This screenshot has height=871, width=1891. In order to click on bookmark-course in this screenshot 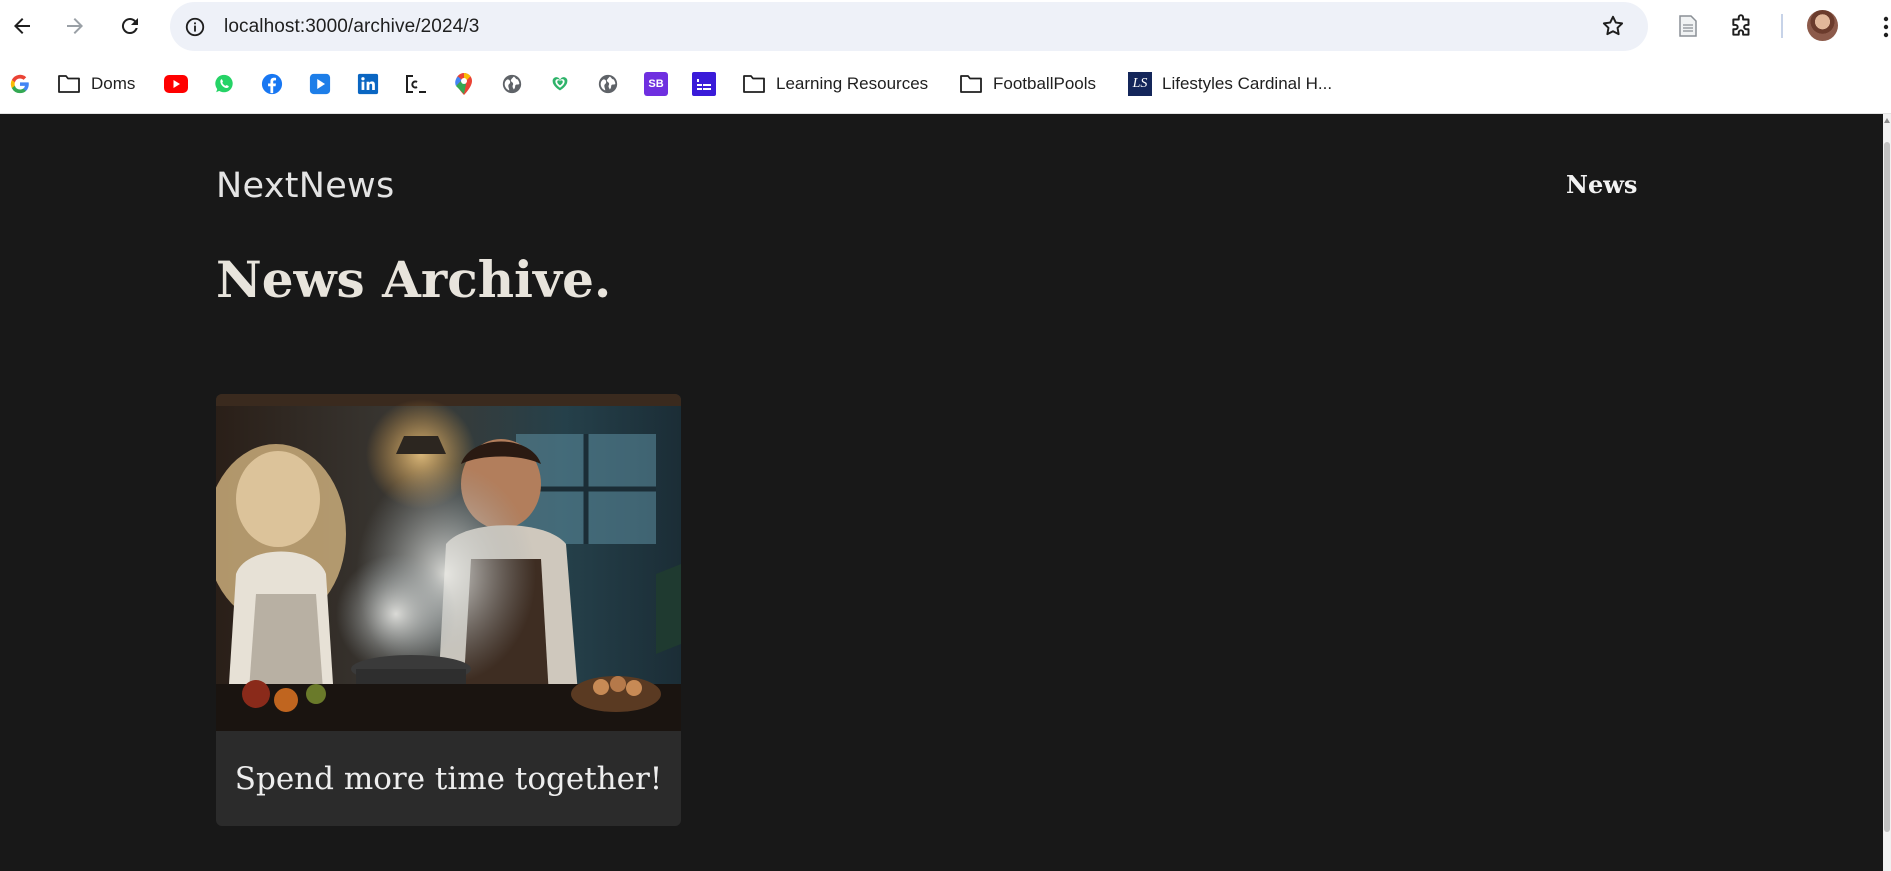, I will do `click(416, 84)`.